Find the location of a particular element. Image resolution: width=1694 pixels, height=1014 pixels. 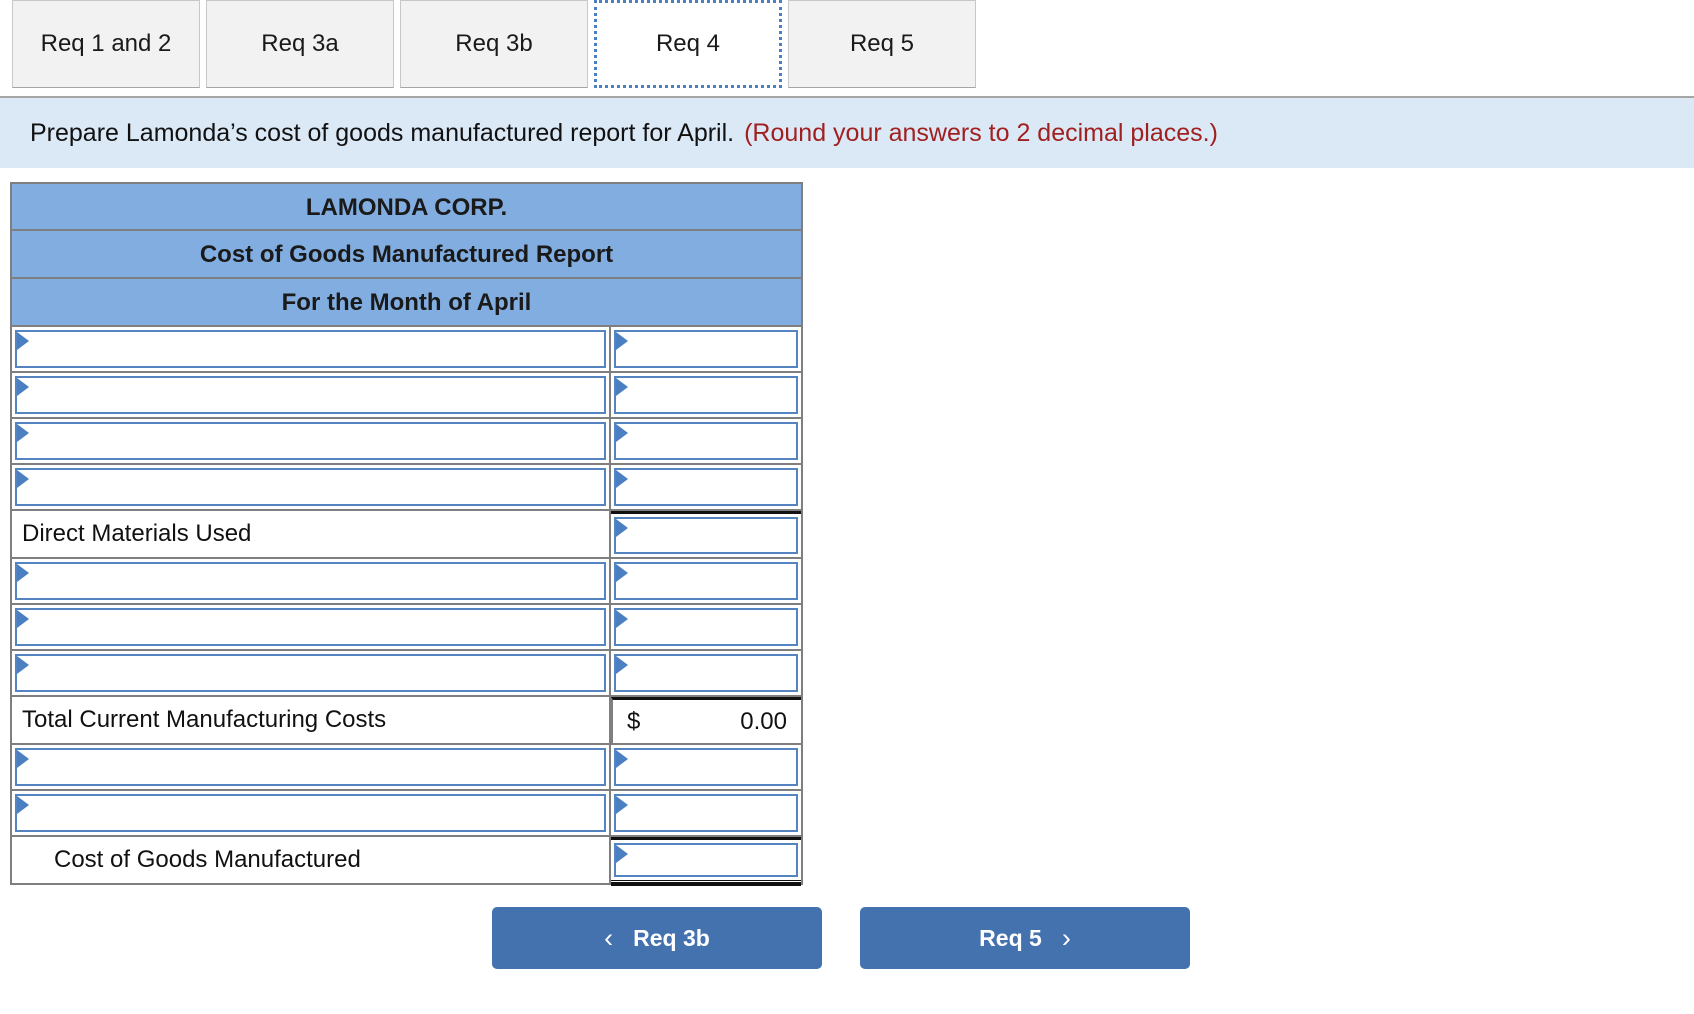

prev-req-3b-button: ‹ Req 3b is located at coordinates (657, 938).